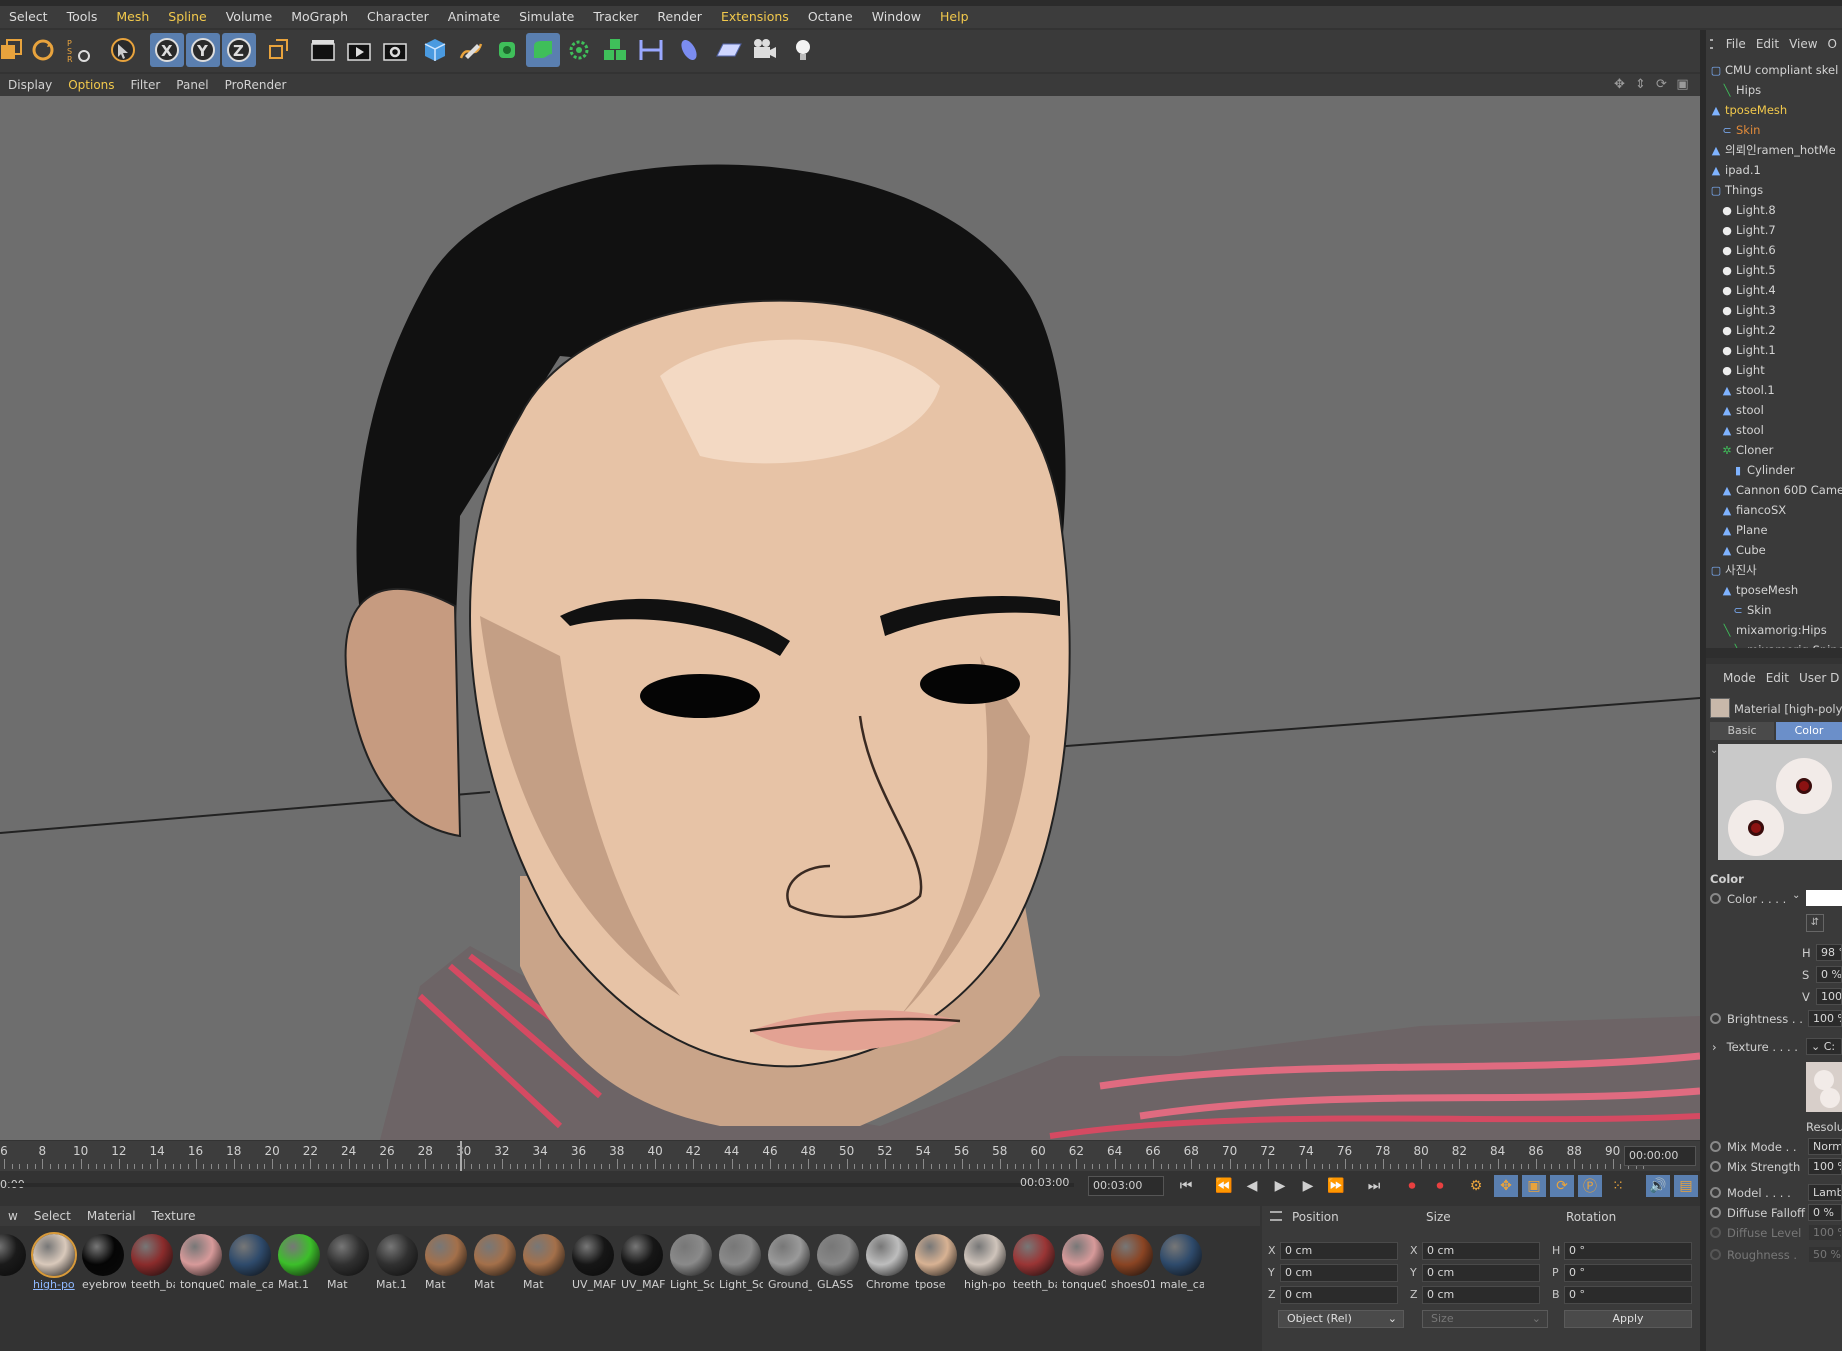  I want to click on object-tree-item: ▲ fiancoSX, so click(1753, 510).